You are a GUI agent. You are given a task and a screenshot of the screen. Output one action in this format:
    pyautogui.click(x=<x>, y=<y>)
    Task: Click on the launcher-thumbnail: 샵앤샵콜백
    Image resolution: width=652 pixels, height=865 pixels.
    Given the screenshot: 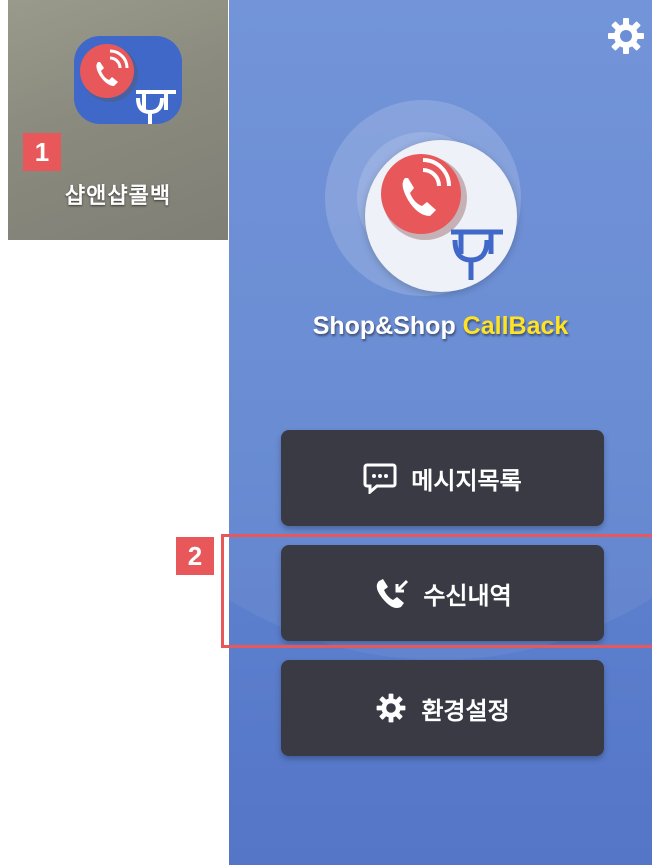 What is the action you would take?
    pyautogui.click(x=118, y=120)
    